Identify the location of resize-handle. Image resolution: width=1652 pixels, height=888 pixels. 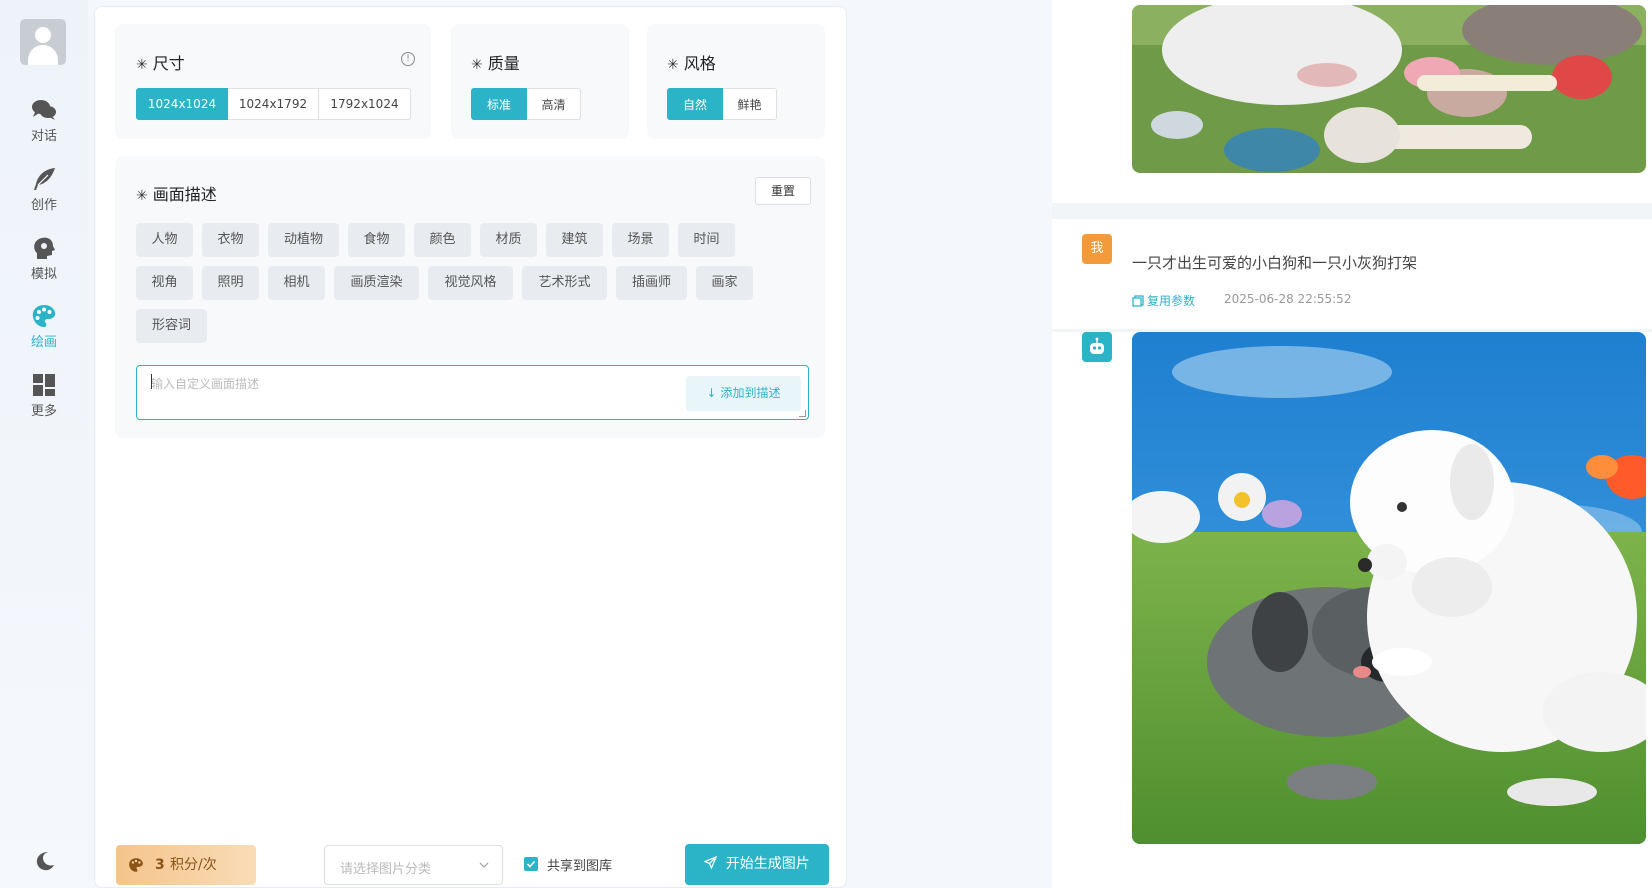
(802, 413).